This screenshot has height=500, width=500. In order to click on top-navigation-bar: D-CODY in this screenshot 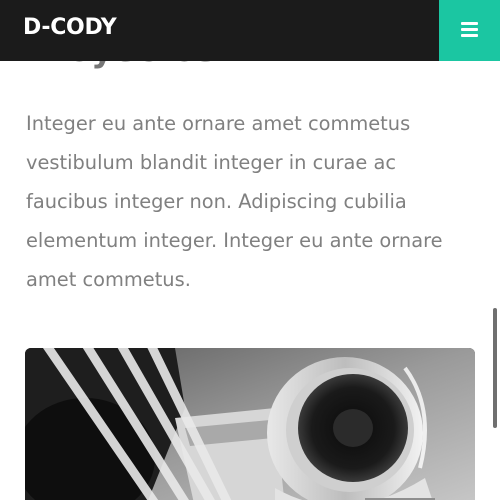, I will do `click(250, 30)`.